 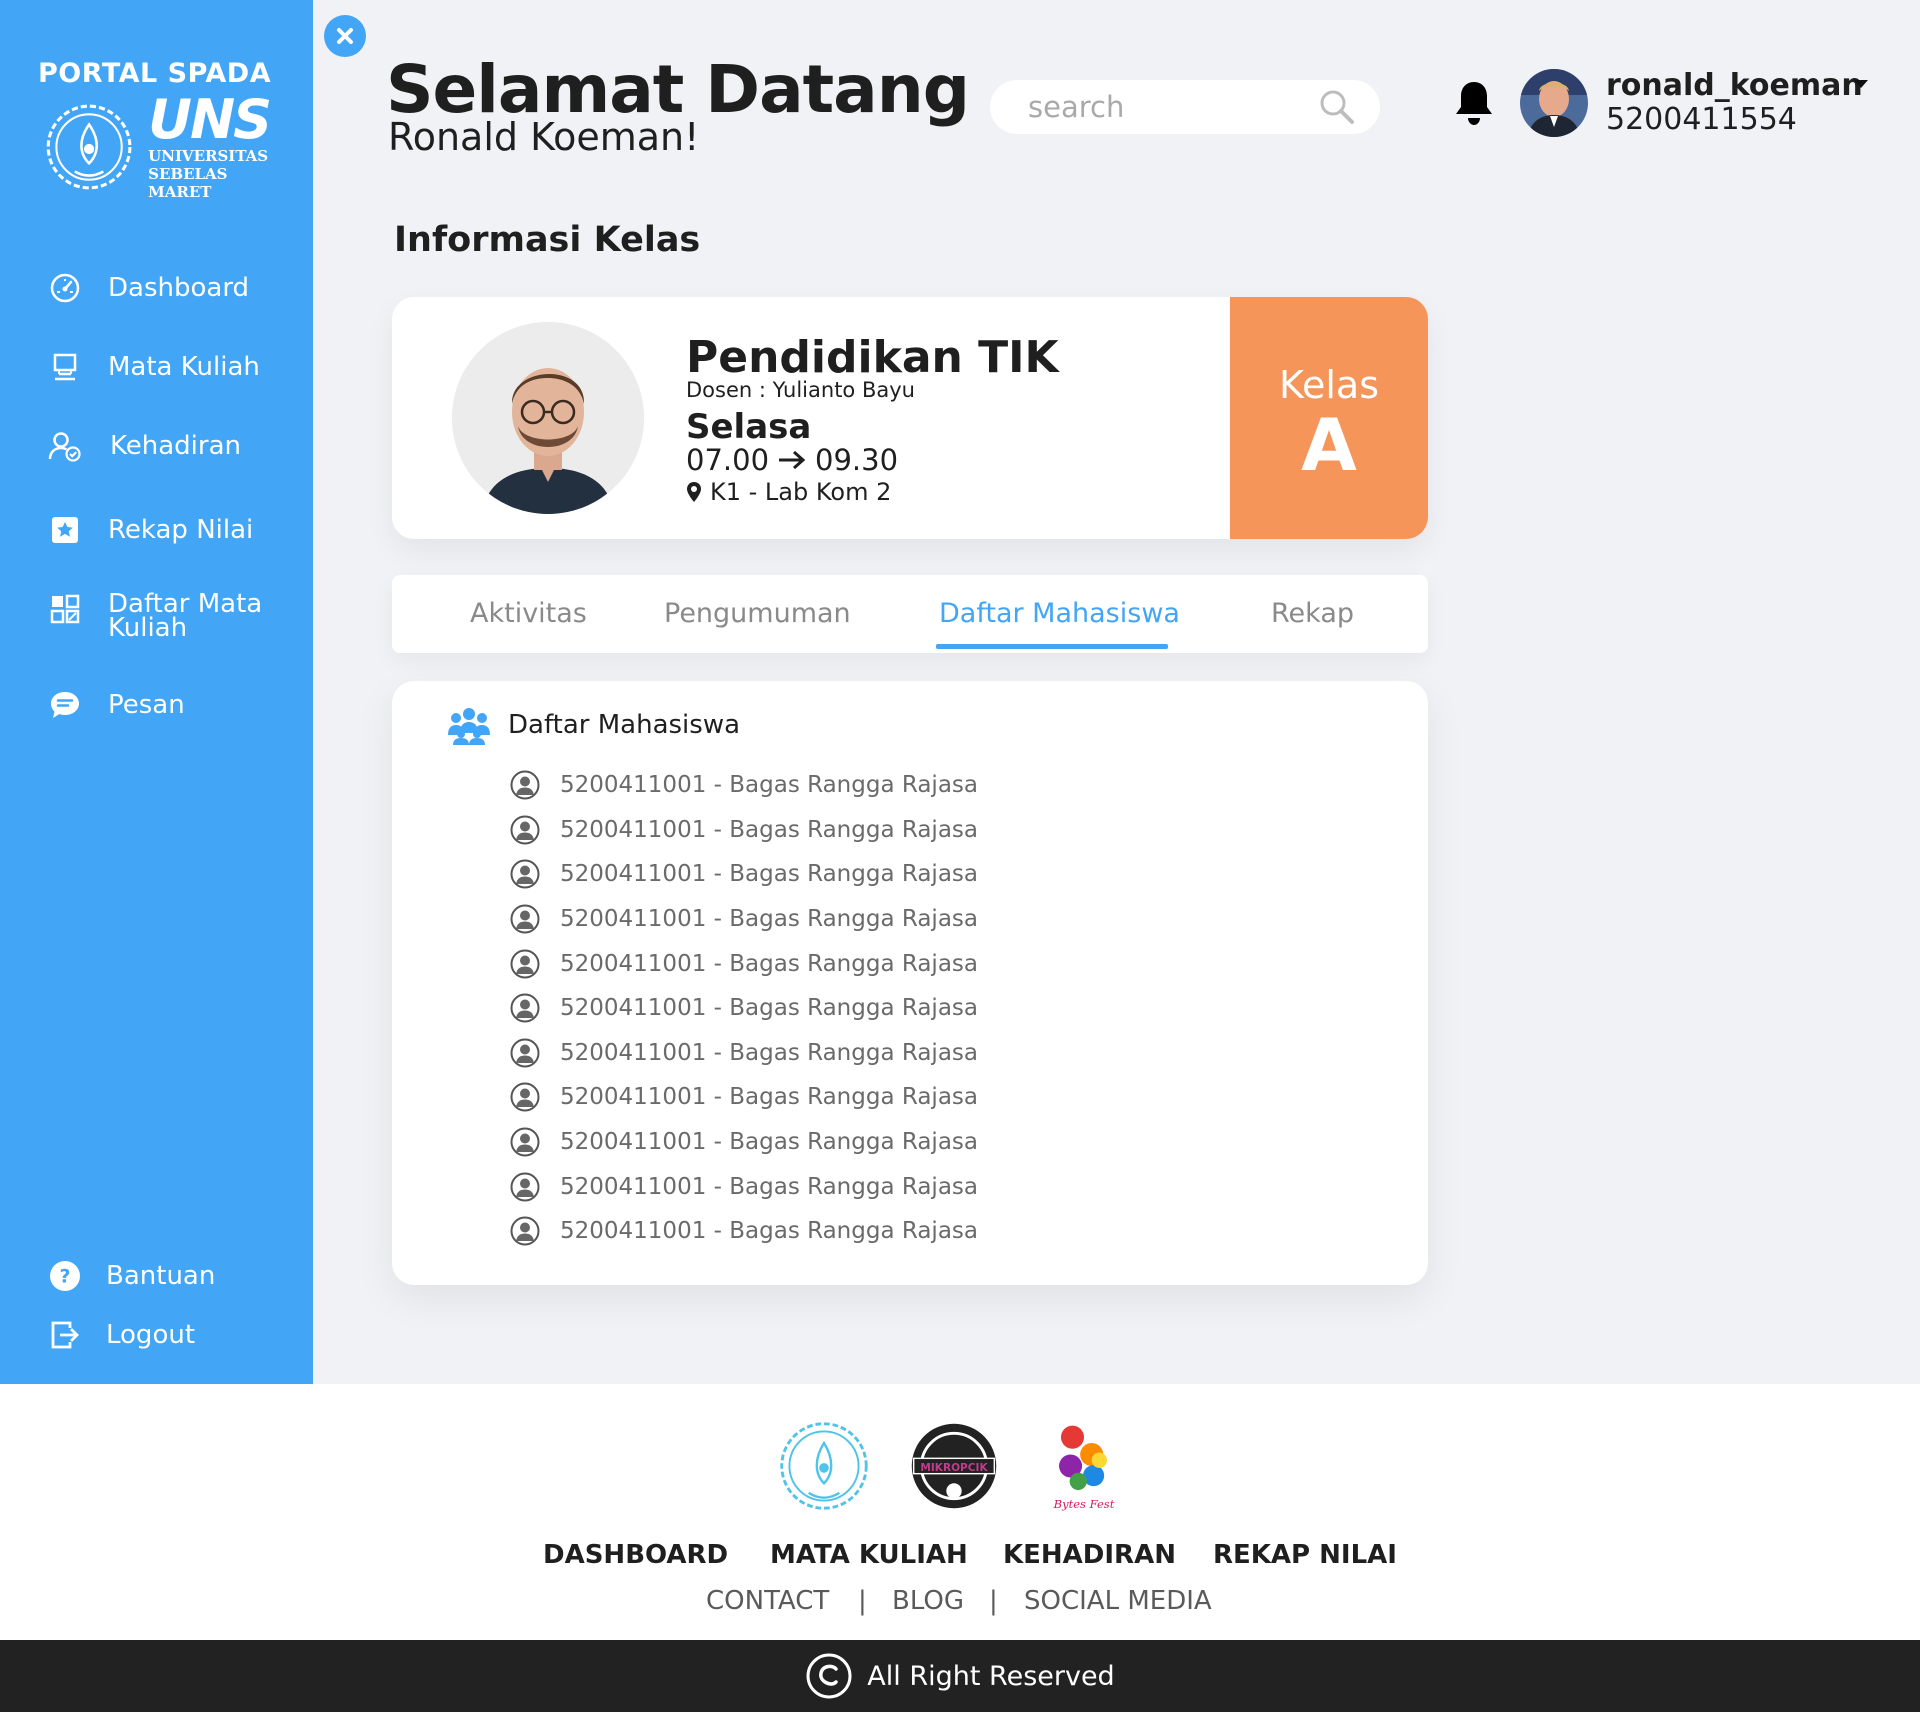 What do you see at coordinates (210, 119) in the screenshot?
I see `uns-logo-text: UNS` at bounding box center [210, 119].